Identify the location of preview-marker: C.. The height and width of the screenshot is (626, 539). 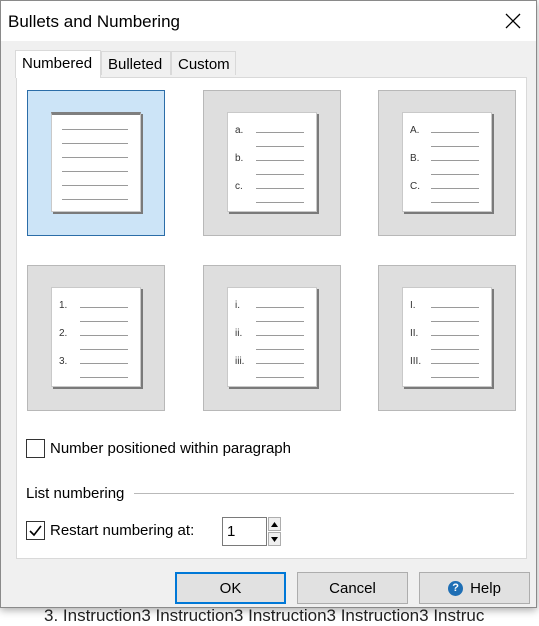
(415, 186).